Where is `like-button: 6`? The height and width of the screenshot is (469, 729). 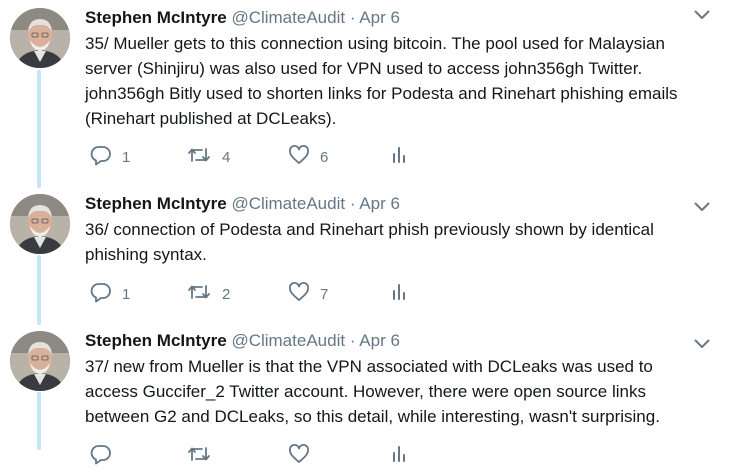
like-button: 6 is located at coordinates (308, 157).